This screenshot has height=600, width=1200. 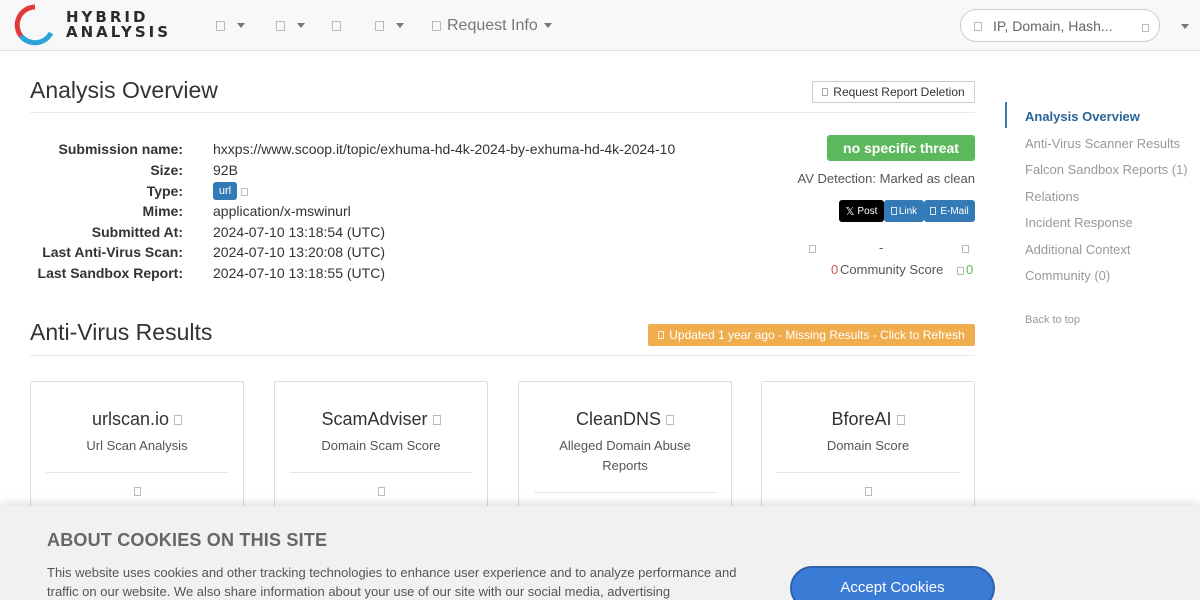 I want to click on share-email-button: E-Mail, so click(x=949, y=211).